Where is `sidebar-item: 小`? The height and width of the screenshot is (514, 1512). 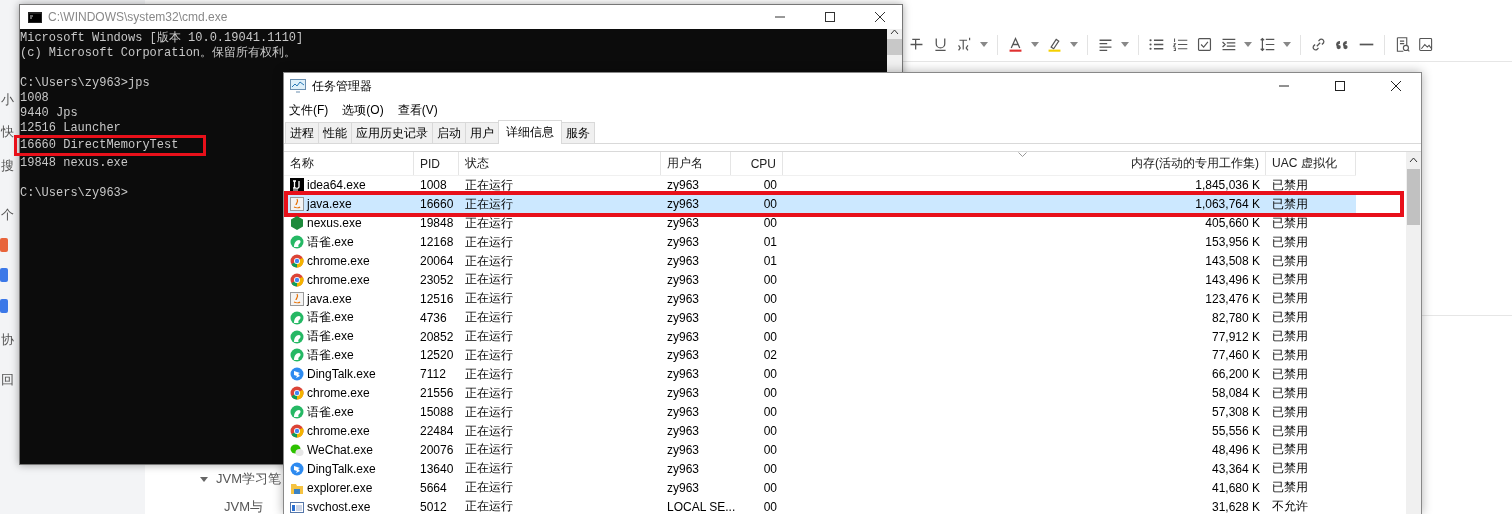 sidebar-item: 小 is located at coordinates (7, 99).